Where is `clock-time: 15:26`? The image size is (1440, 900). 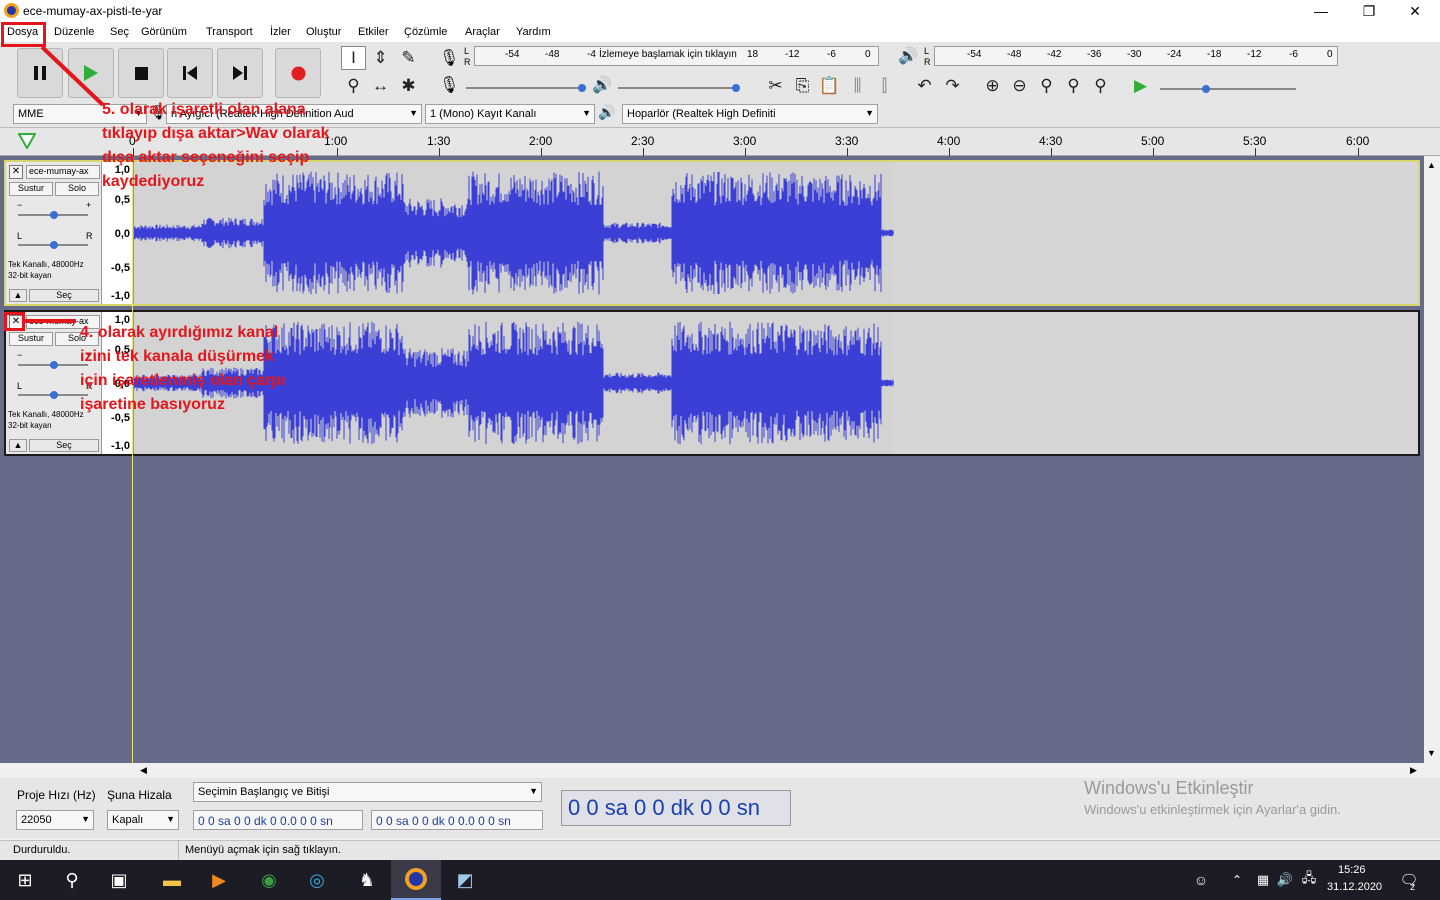
clock-time: 15:26 is located at coordinates (1352, 870).